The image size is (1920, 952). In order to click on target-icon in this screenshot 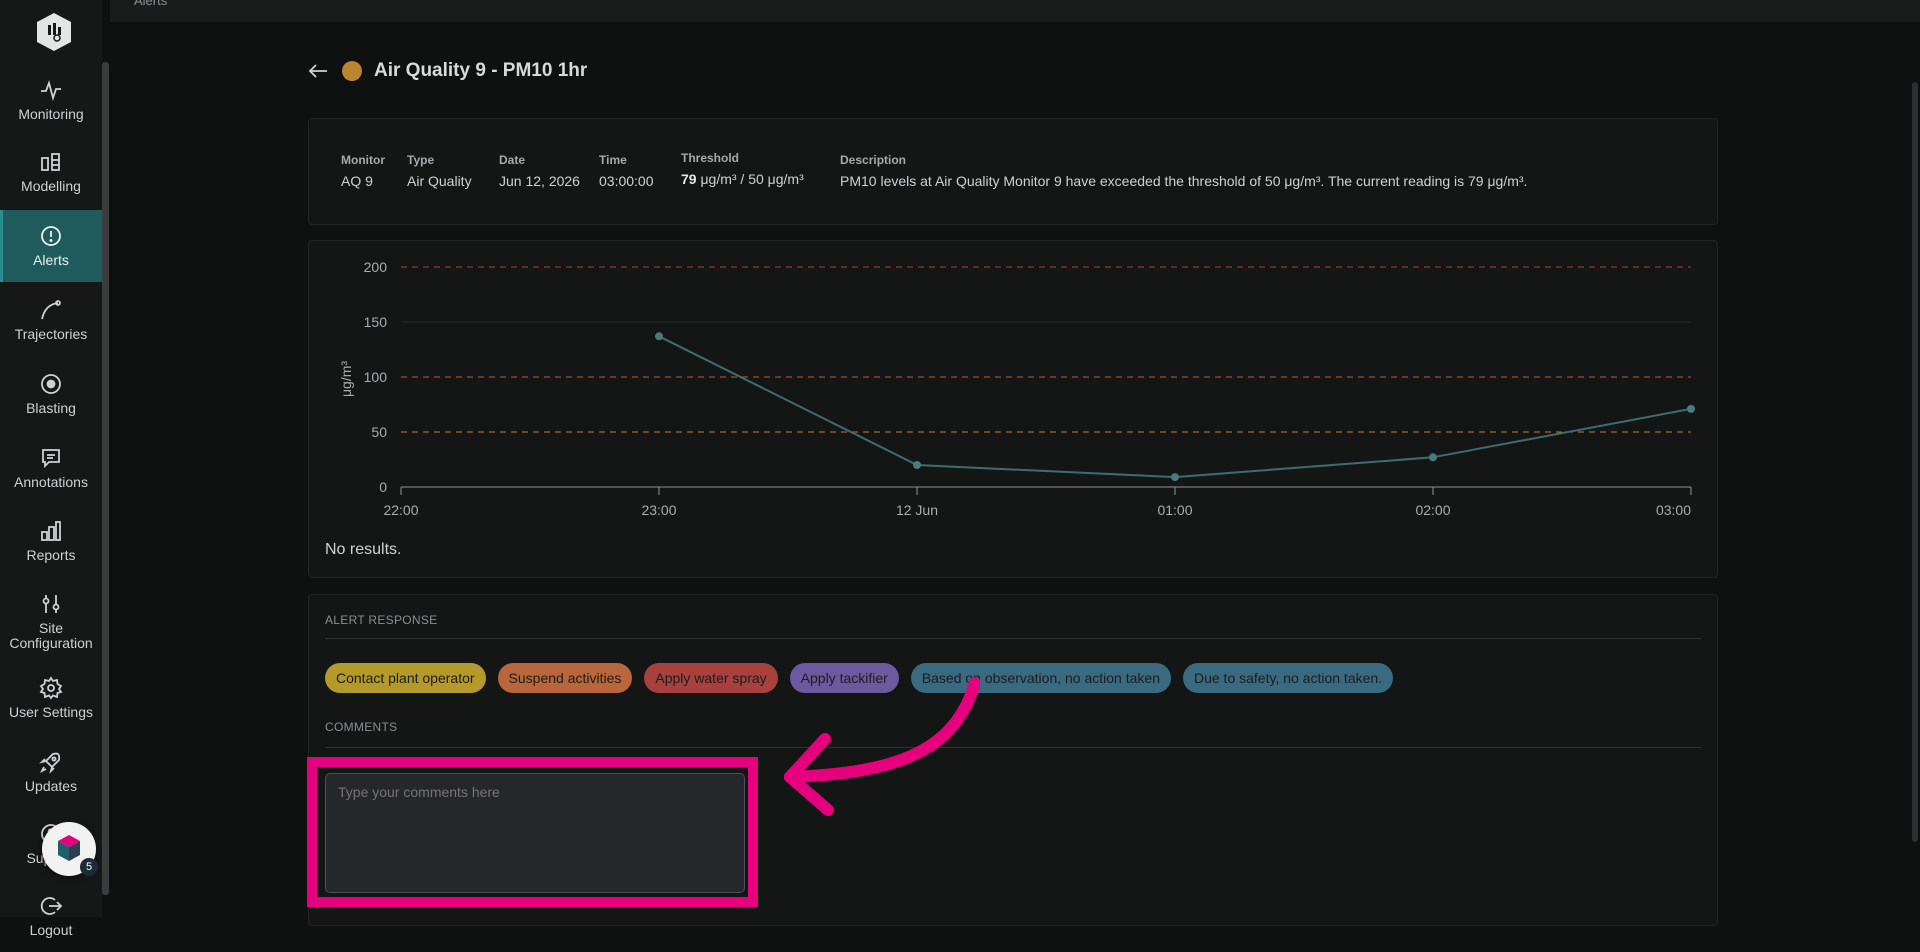, I will do `click(51, 384)`.